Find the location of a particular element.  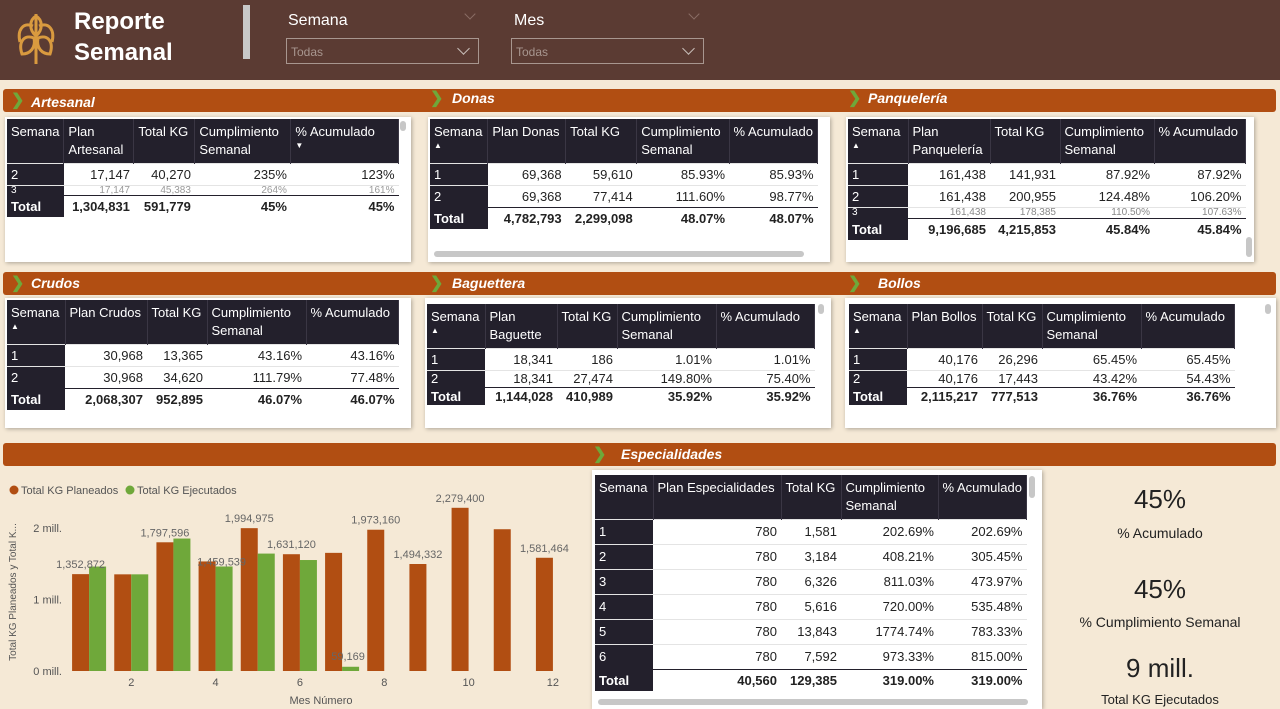

col-header-plan: Plan Bollos is located at coordinates (945, 326).